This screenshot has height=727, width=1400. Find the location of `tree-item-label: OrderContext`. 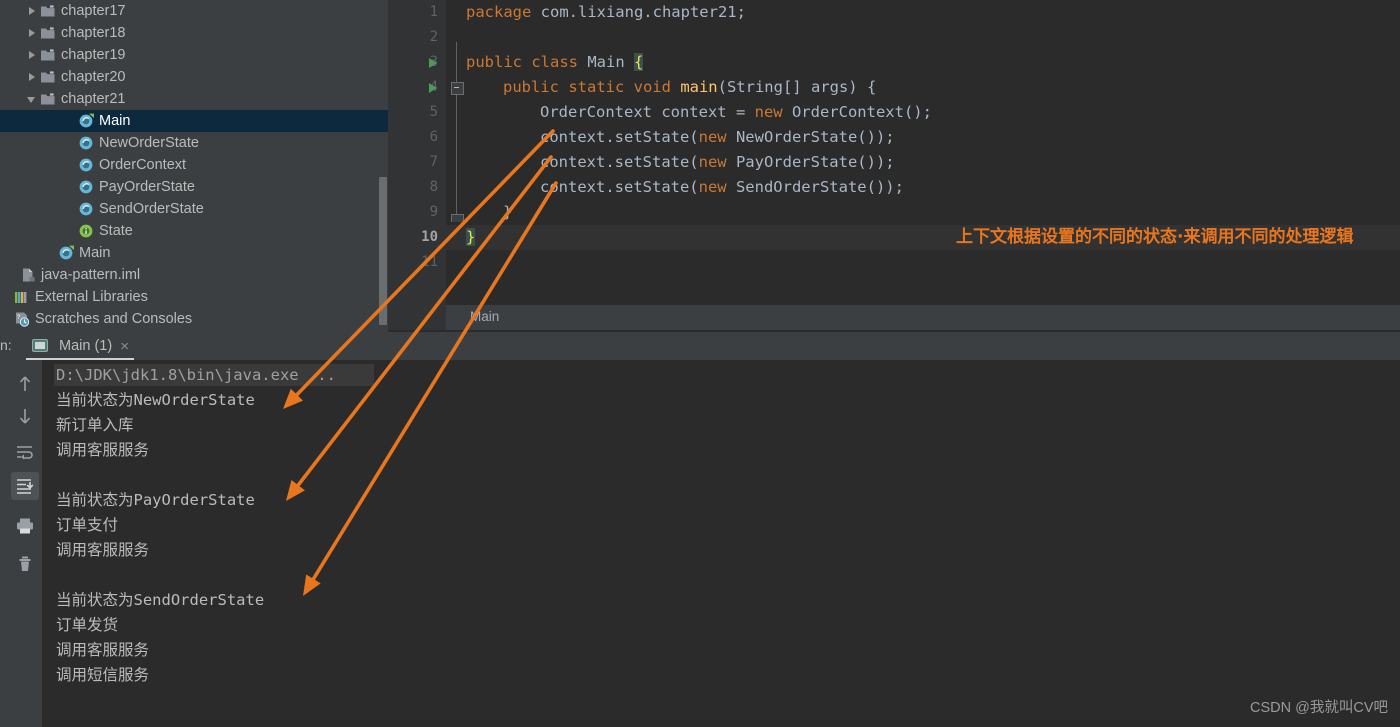

tree-item-label: OrderContext is located at coordinates (143, 165).